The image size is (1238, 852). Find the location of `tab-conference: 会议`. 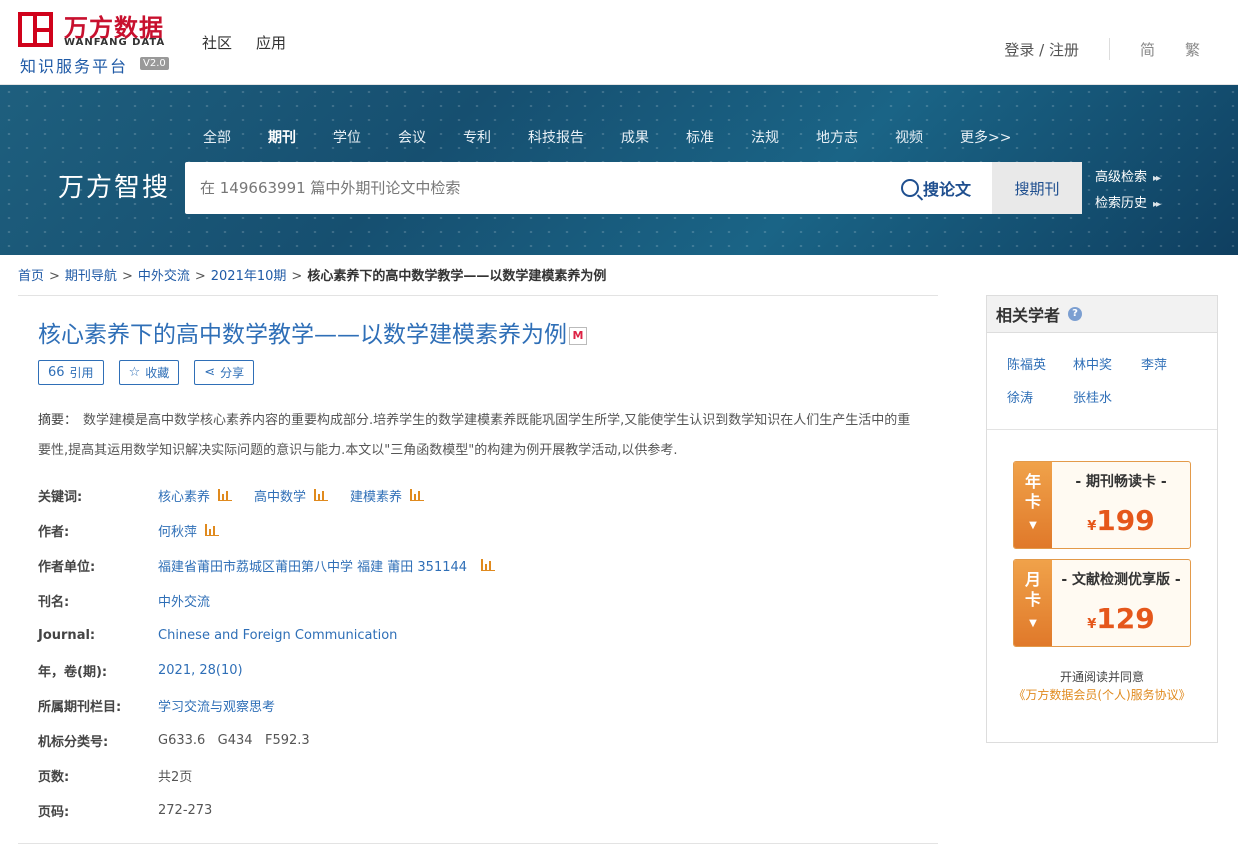

tab-conference: 会议 is located at coordinates (412, 137).